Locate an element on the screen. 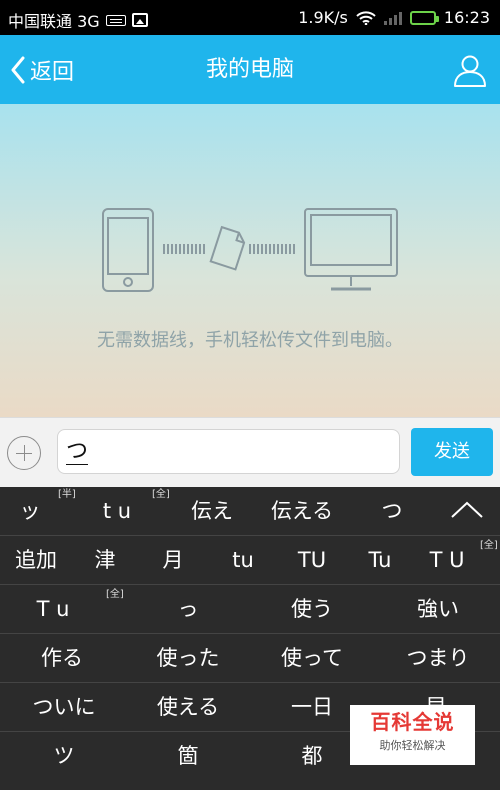 Image resolution: width=500 pixels, height=790 pixels. chevron-up-icon is located at coordinates (467, 510).